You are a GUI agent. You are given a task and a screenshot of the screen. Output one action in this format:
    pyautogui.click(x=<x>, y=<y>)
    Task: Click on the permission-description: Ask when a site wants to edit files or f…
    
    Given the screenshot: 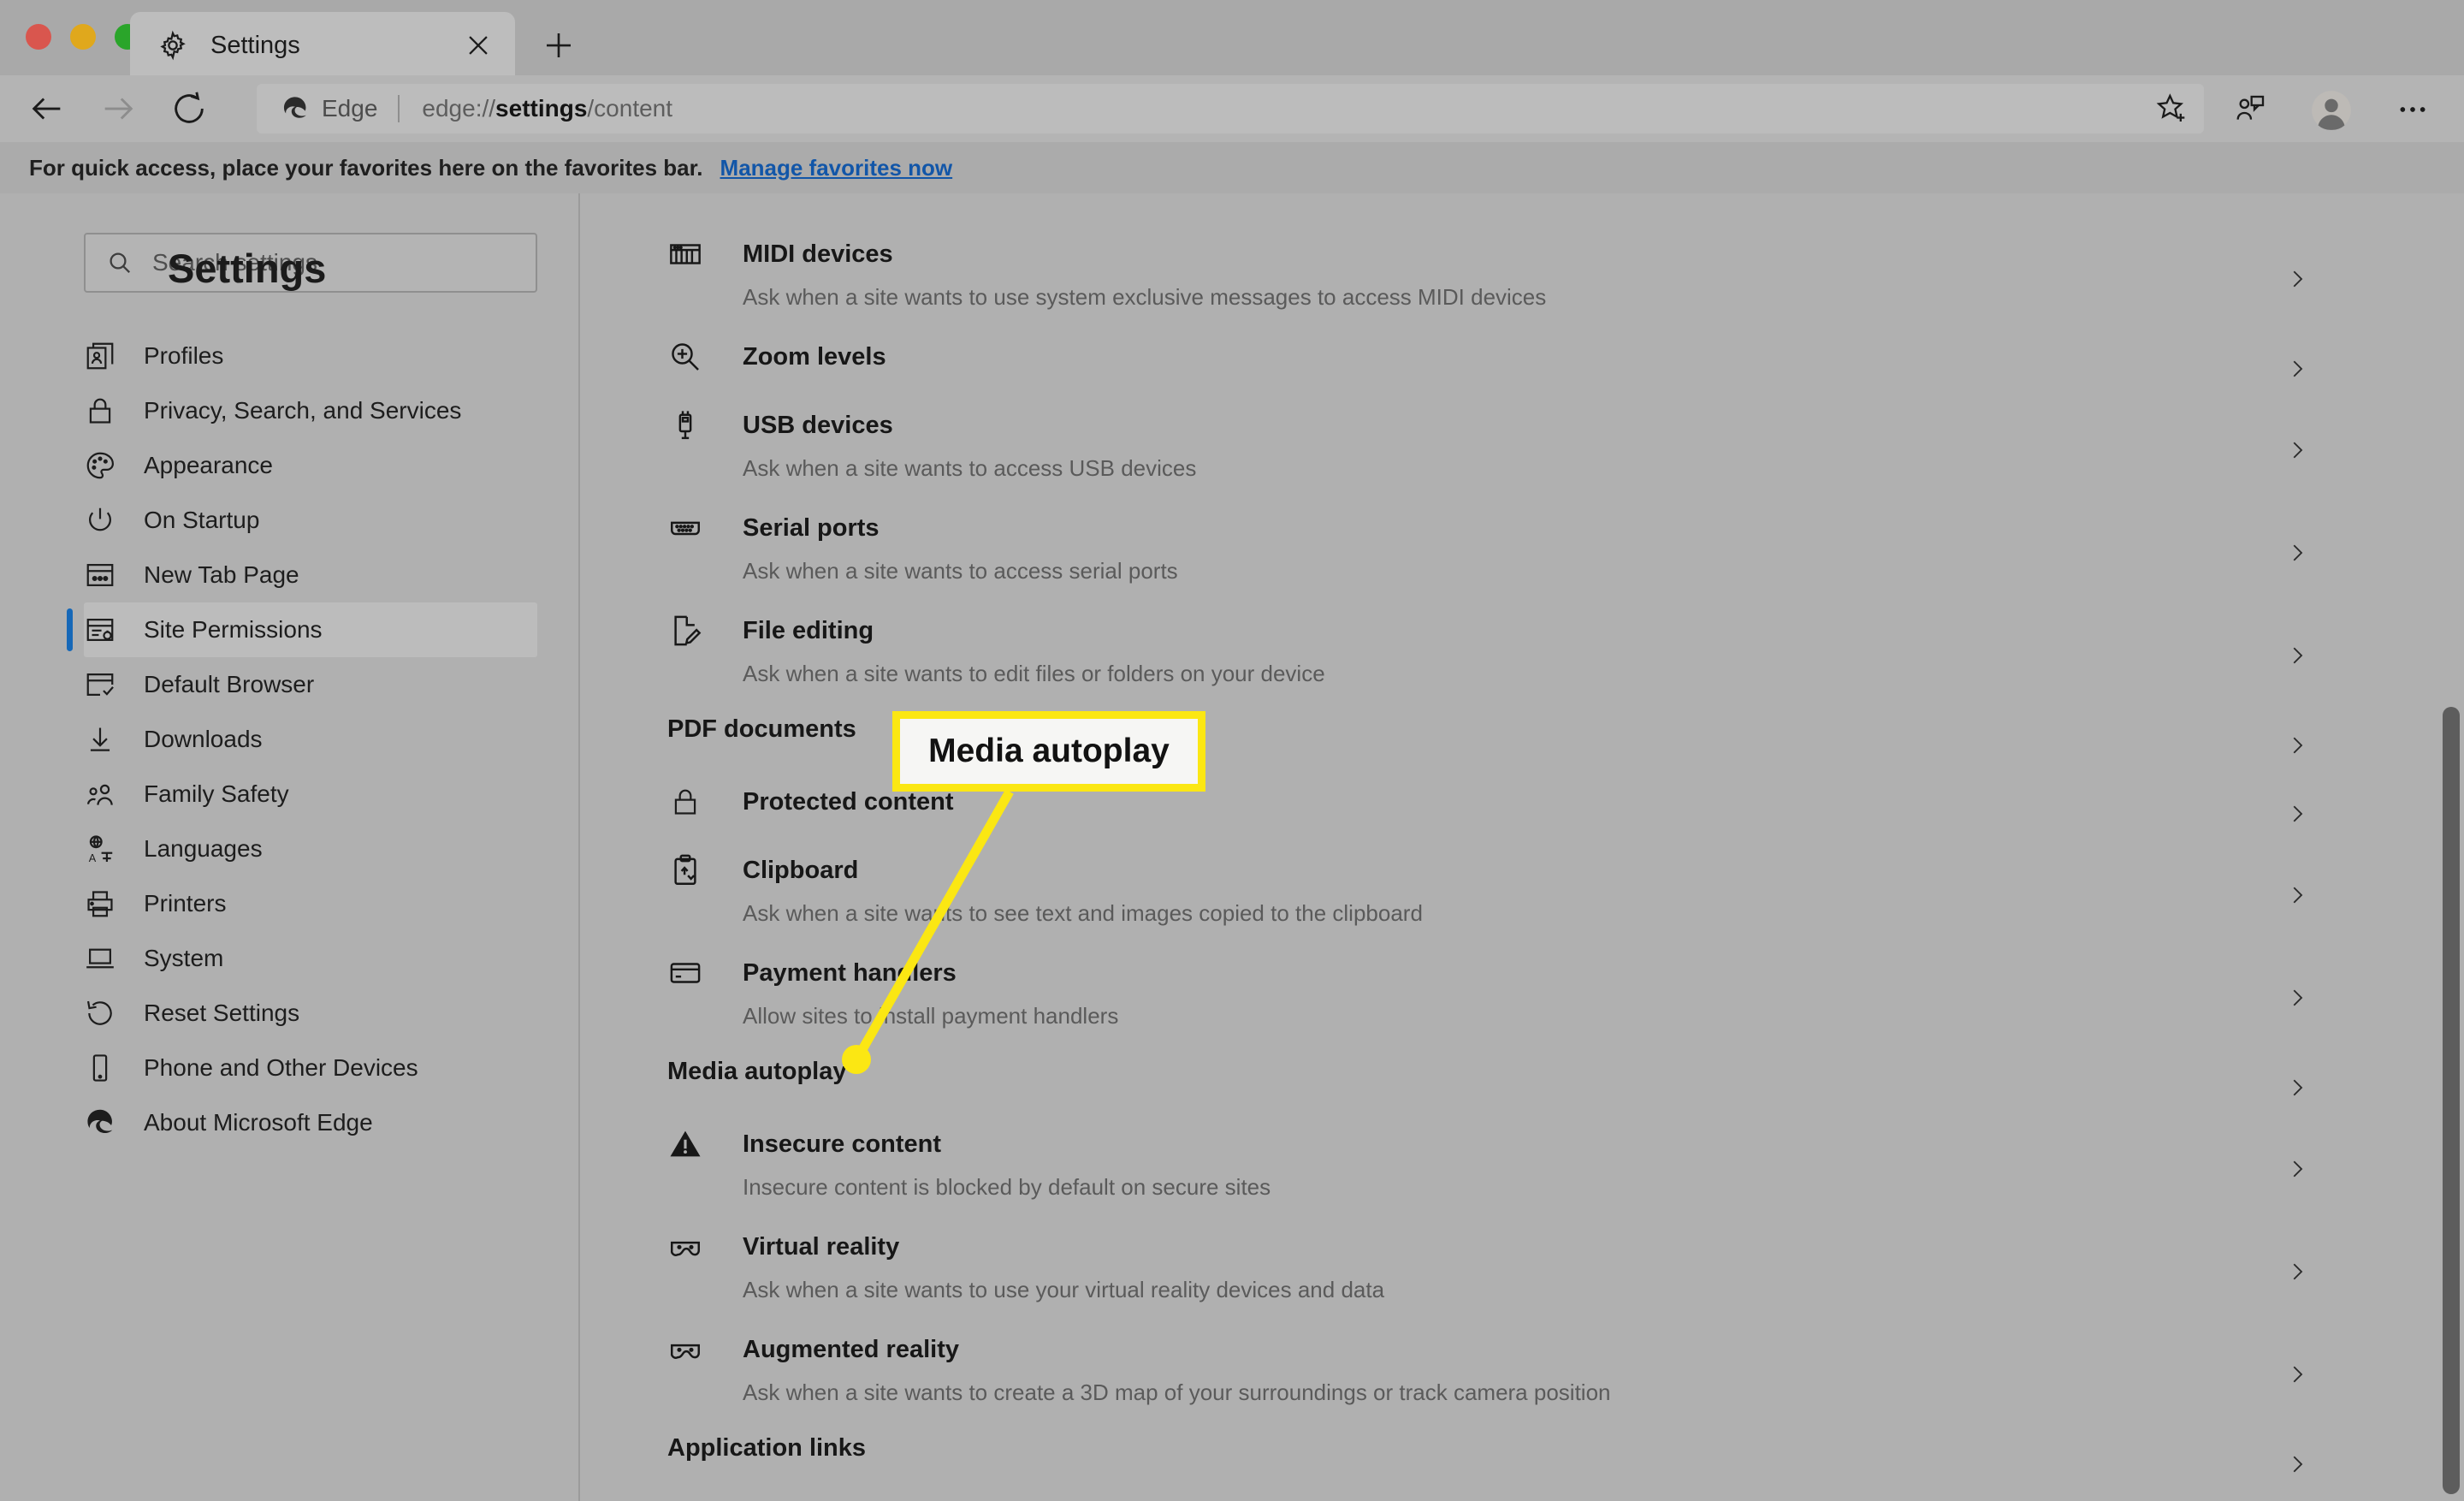 What is the action you would take?
    pyautogui.click(x=1034, y=674)
    